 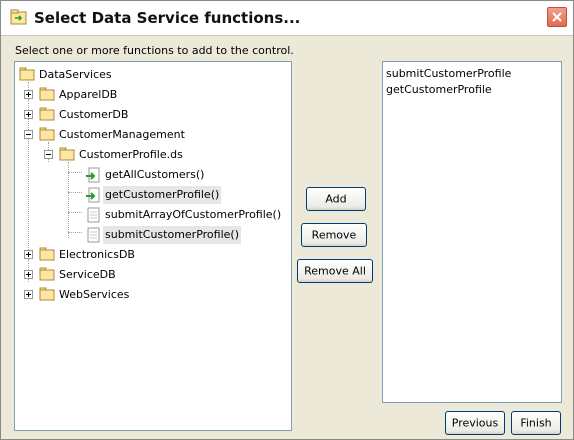 I want to click on add-button-label: Add, so click(x=336, y=199).